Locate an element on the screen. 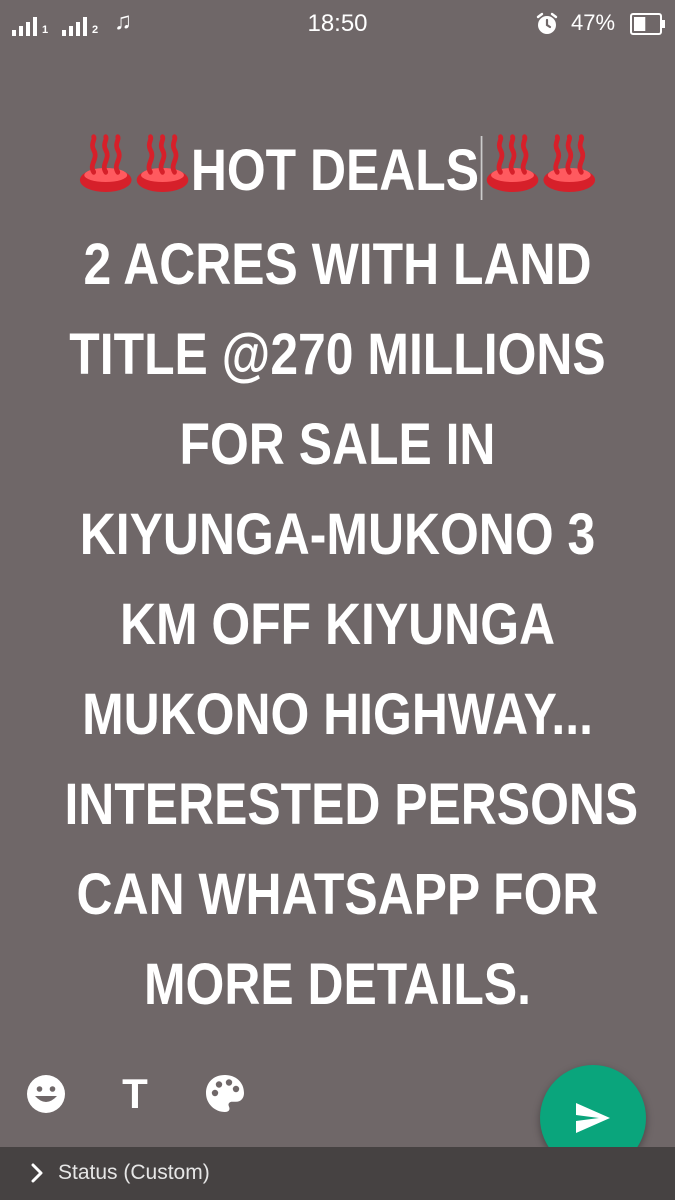 Image resolution: width=675 pixels, height=1200 pixels. palette-icon is located at coordinates (225, 1093).